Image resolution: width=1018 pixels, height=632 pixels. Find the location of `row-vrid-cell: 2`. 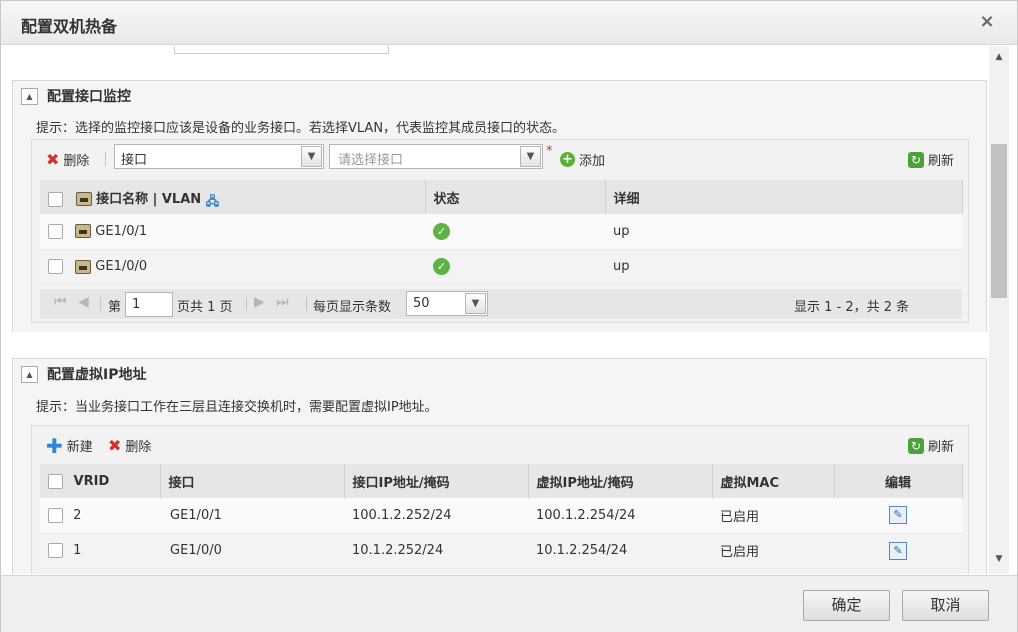

row-vrid-cell: 2 is located at coordinates (100, 516).